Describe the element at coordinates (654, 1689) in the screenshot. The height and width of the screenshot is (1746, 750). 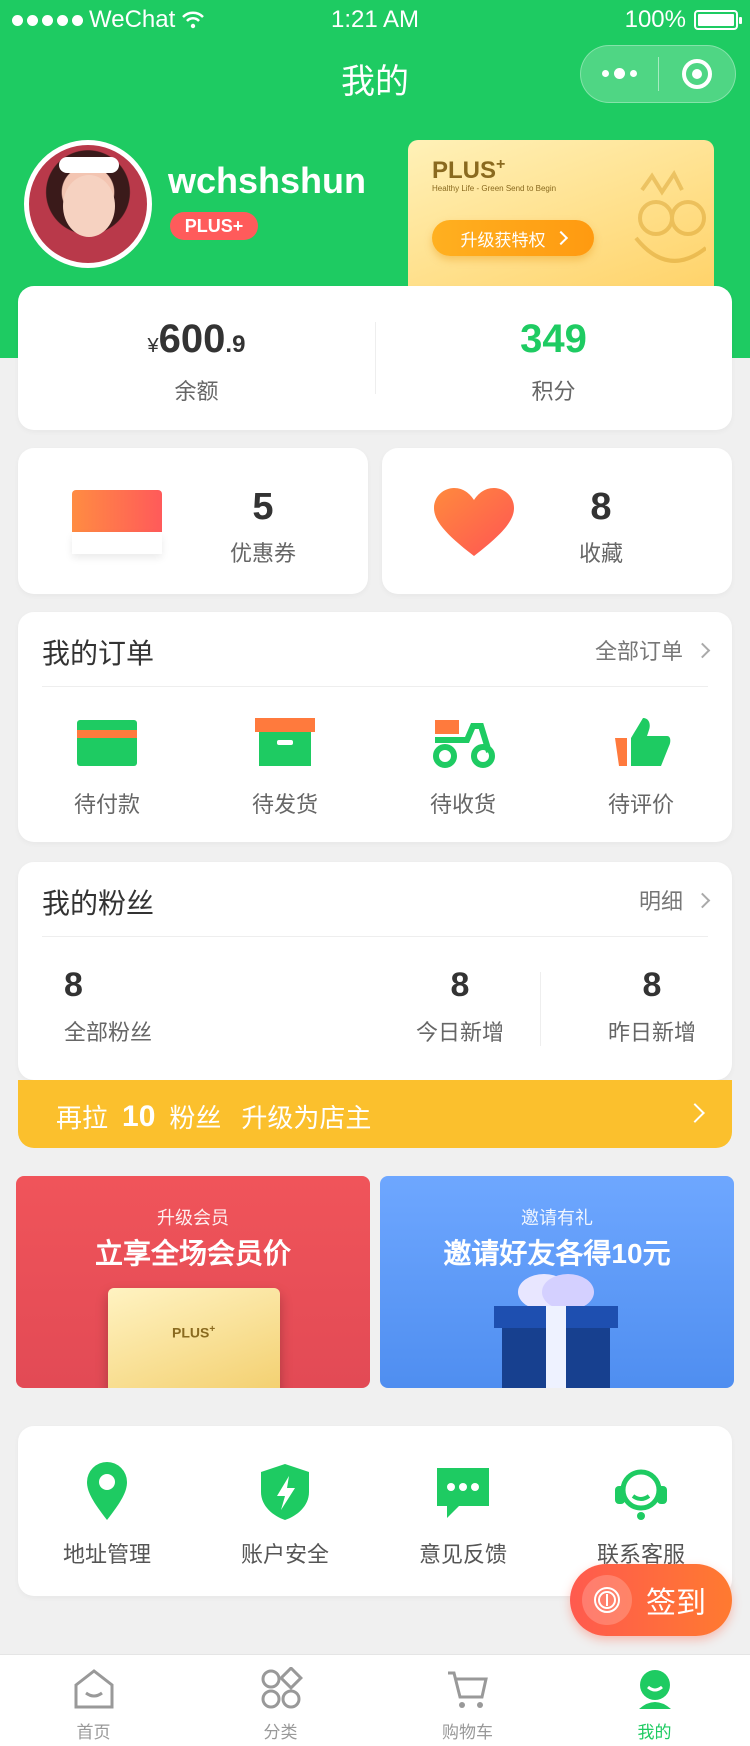
I see `profile-icon` at that location.